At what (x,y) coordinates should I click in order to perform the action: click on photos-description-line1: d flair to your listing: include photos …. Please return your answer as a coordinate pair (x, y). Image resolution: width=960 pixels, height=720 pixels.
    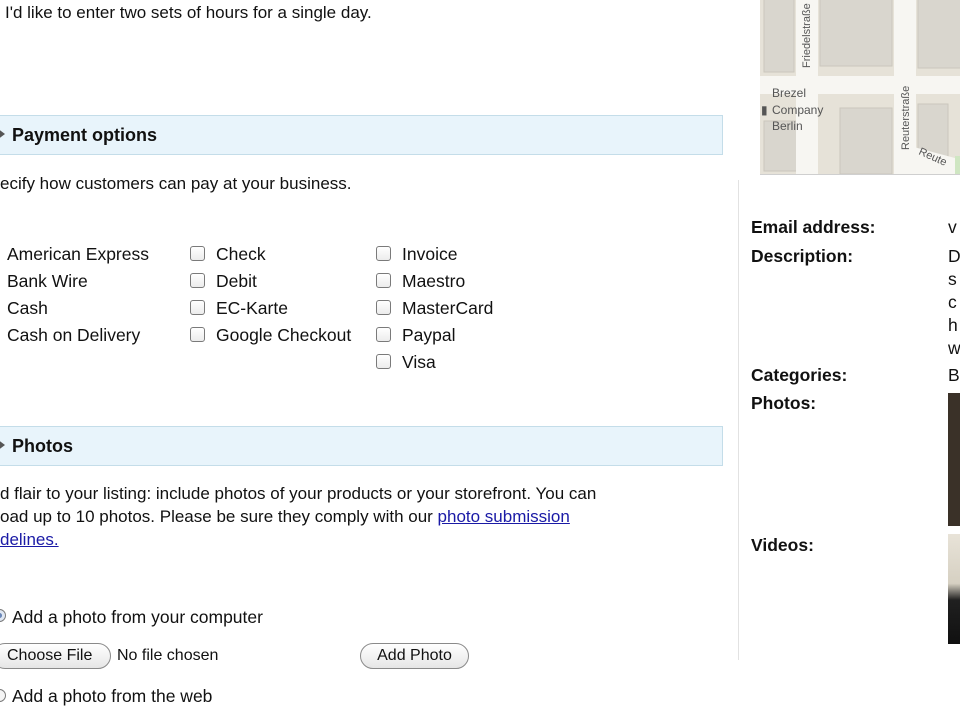
    Looking at the image, I should click on (298, 493).